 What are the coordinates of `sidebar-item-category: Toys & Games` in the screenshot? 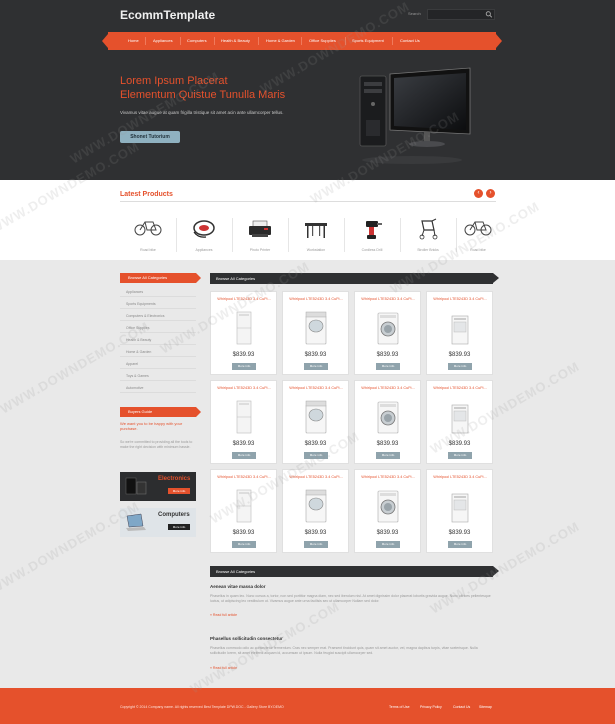 It's located at (158, 376).